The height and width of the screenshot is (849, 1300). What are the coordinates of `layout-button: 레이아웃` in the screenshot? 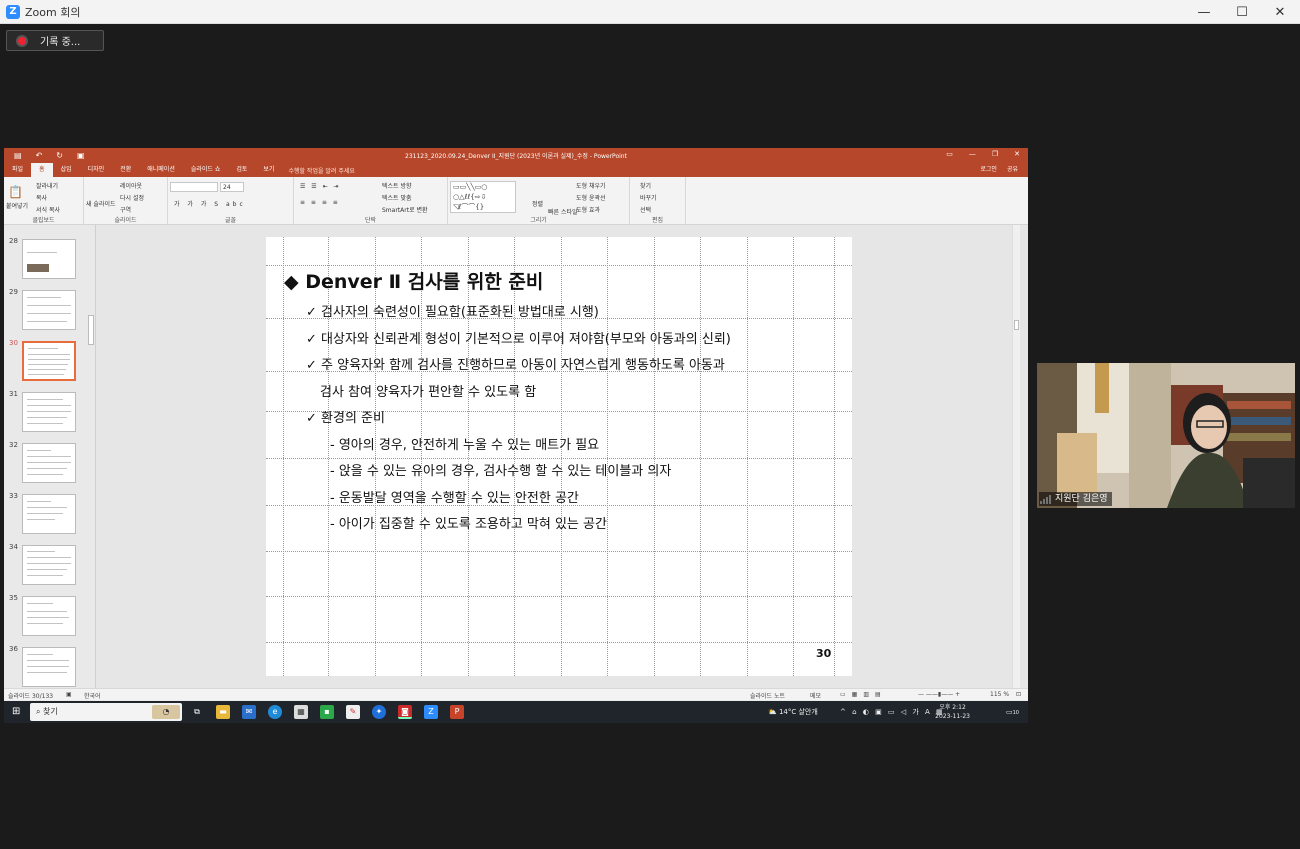 It's located at (131, 185).